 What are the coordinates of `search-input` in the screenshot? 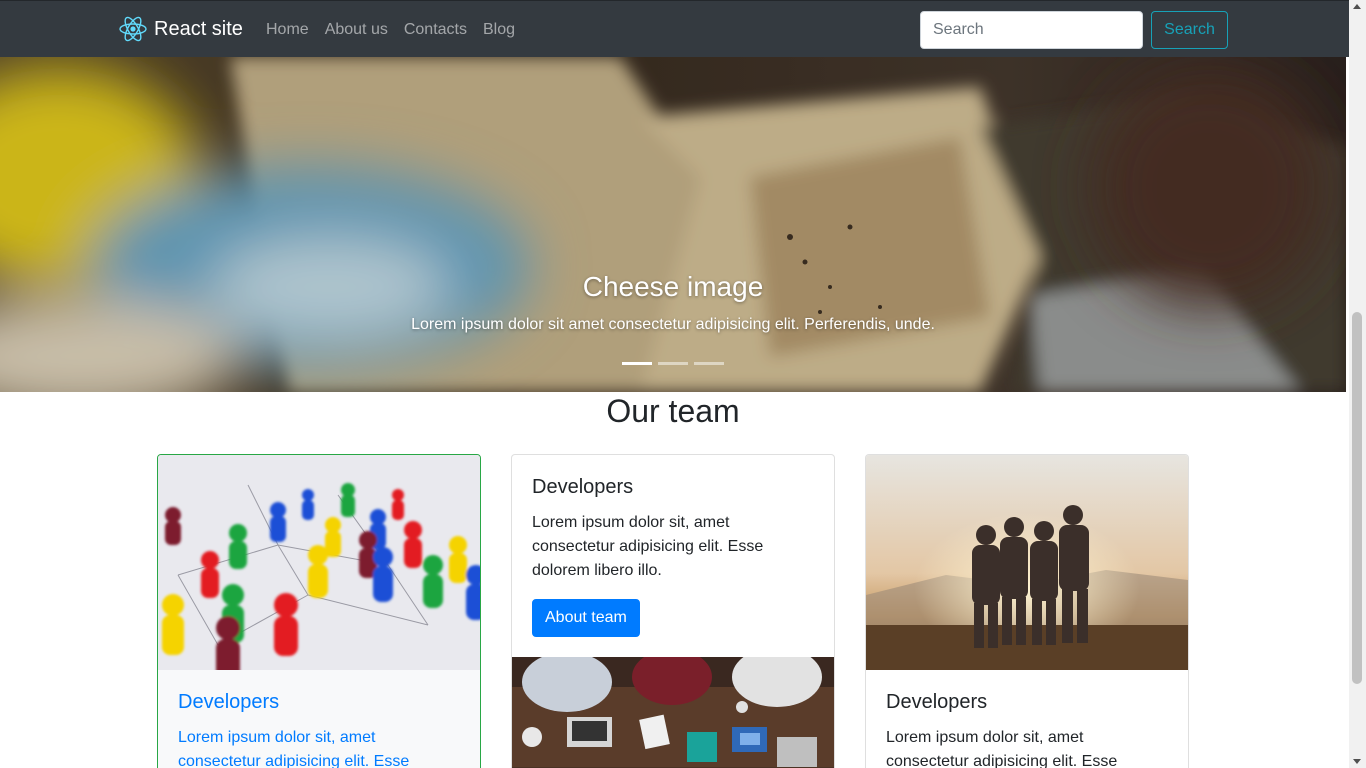 It's located at (1031, 30).